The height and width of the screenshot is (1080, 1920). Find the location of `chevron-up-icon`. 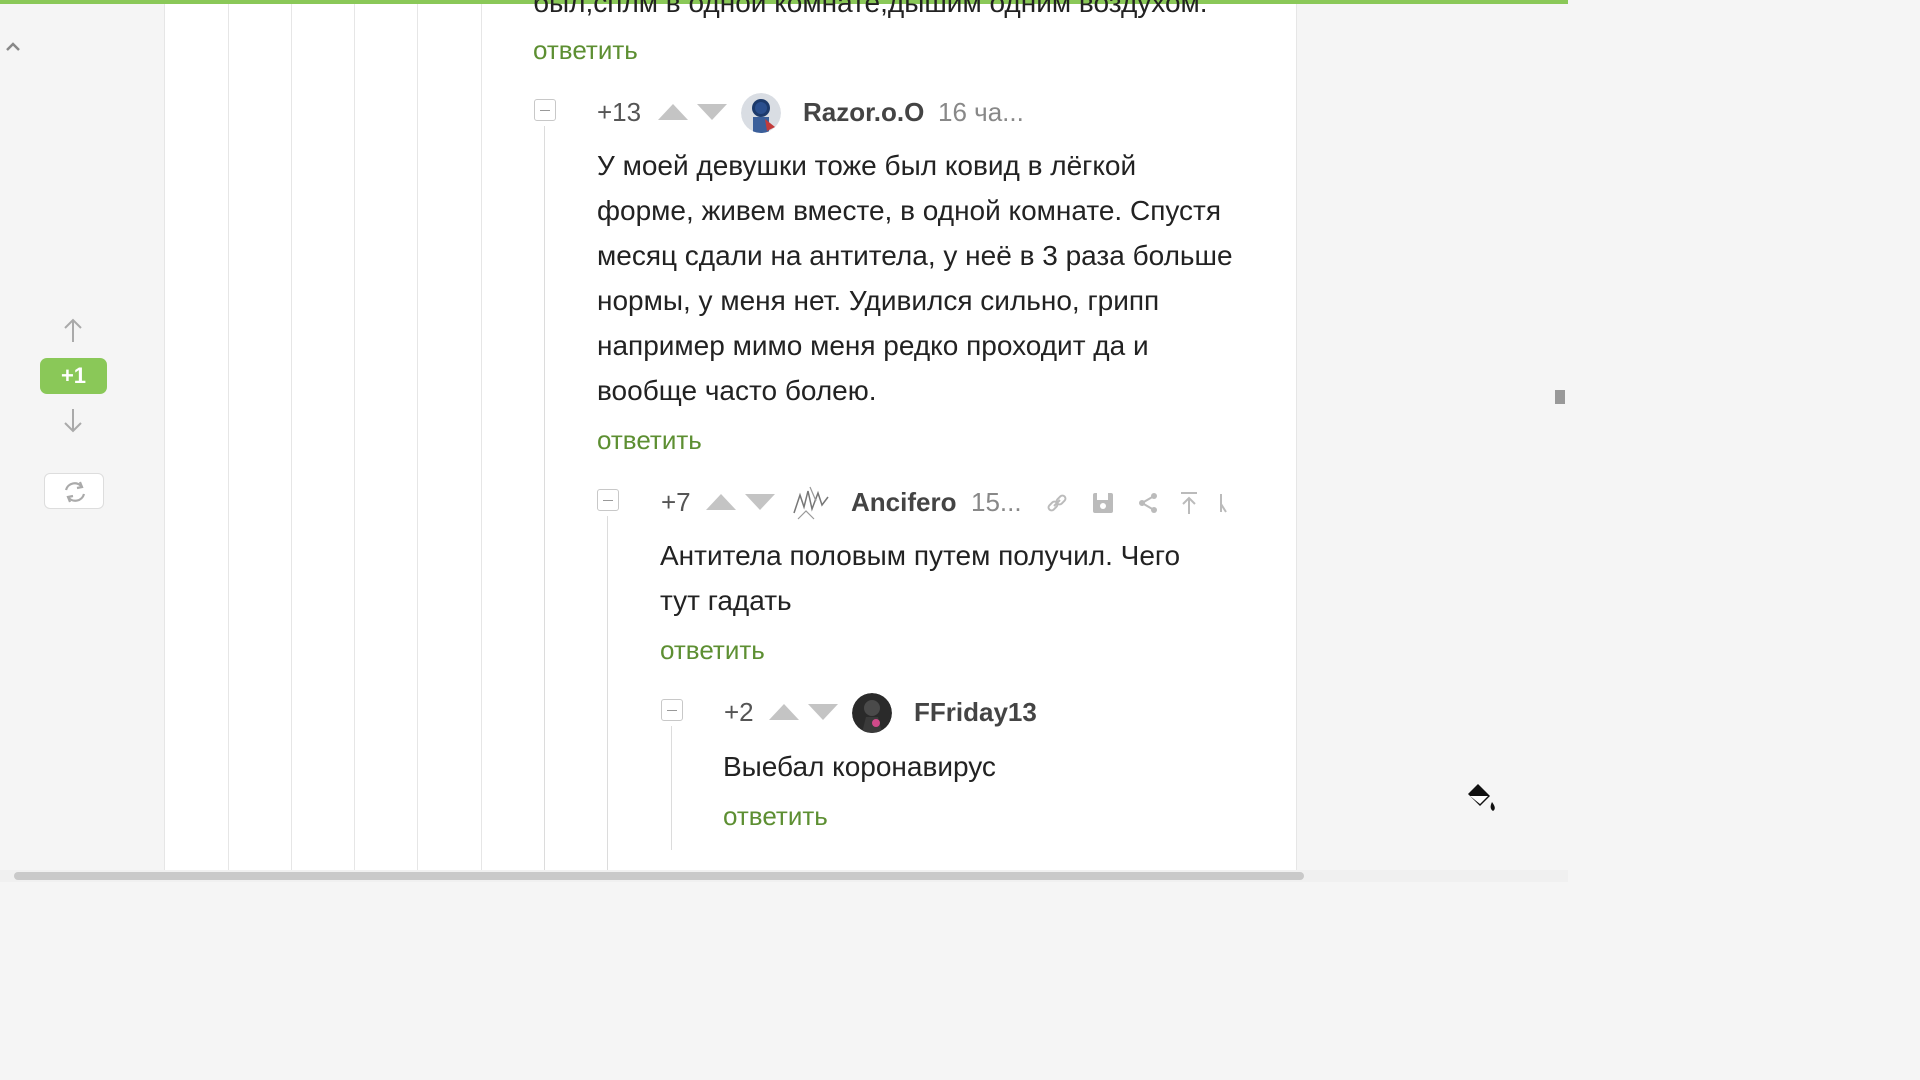

chevron-up-icon is located at coordinates (13, 46).